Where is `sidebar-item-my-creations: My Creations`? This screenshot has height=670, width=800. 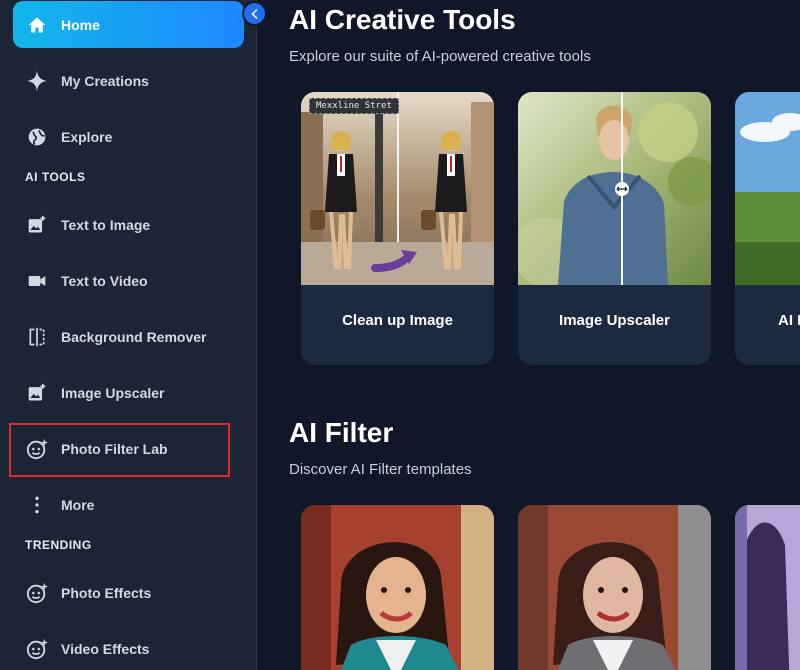
sidebar-item-my-creations: My Creations is located at coordinates (128, 80).